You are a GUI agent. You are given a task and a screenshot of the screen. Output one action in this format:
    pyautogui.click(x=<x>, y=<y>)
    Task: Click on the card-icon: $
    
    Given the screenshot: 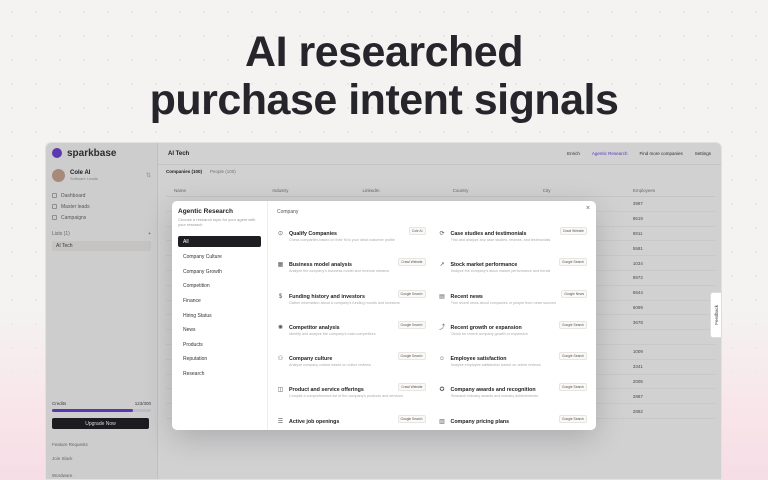 What is the action you would take?
    pyautogui.click(x=280, y=296)
    